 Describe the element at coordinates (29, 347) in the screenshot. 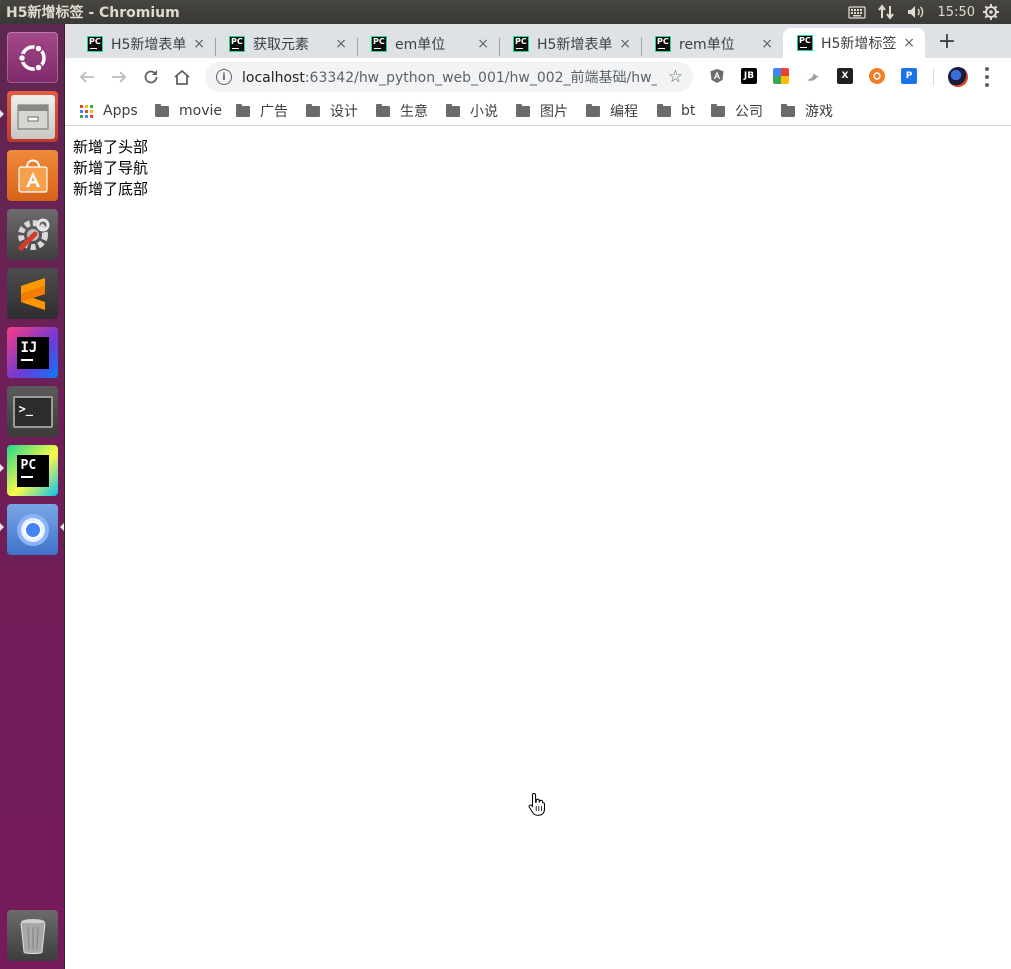

I see `intellij-label: IJ` at that location.